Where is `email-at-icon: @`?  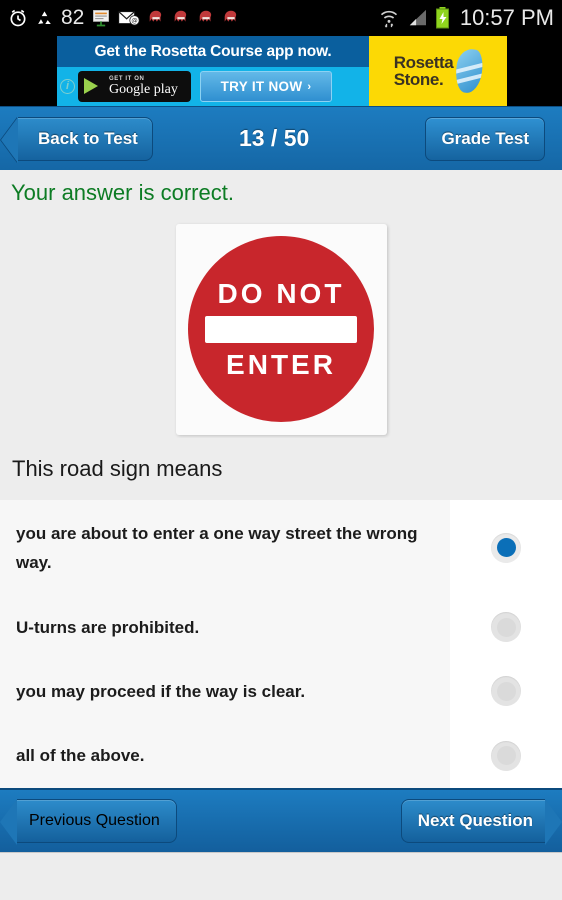 email-at-icon: @ is located at coordinates (129, 18).